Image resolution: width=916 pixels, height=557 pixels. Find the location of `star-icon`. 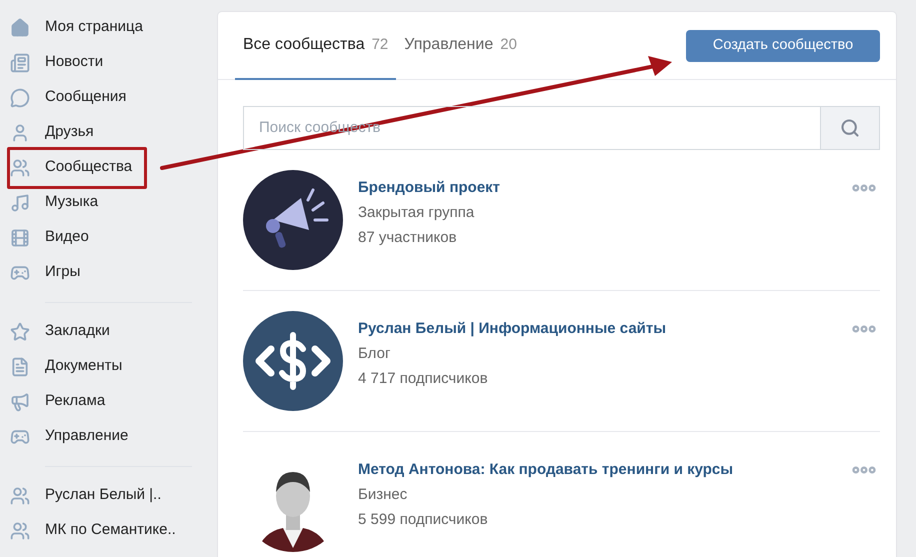

star-icon is located at coordinates (20, 332).